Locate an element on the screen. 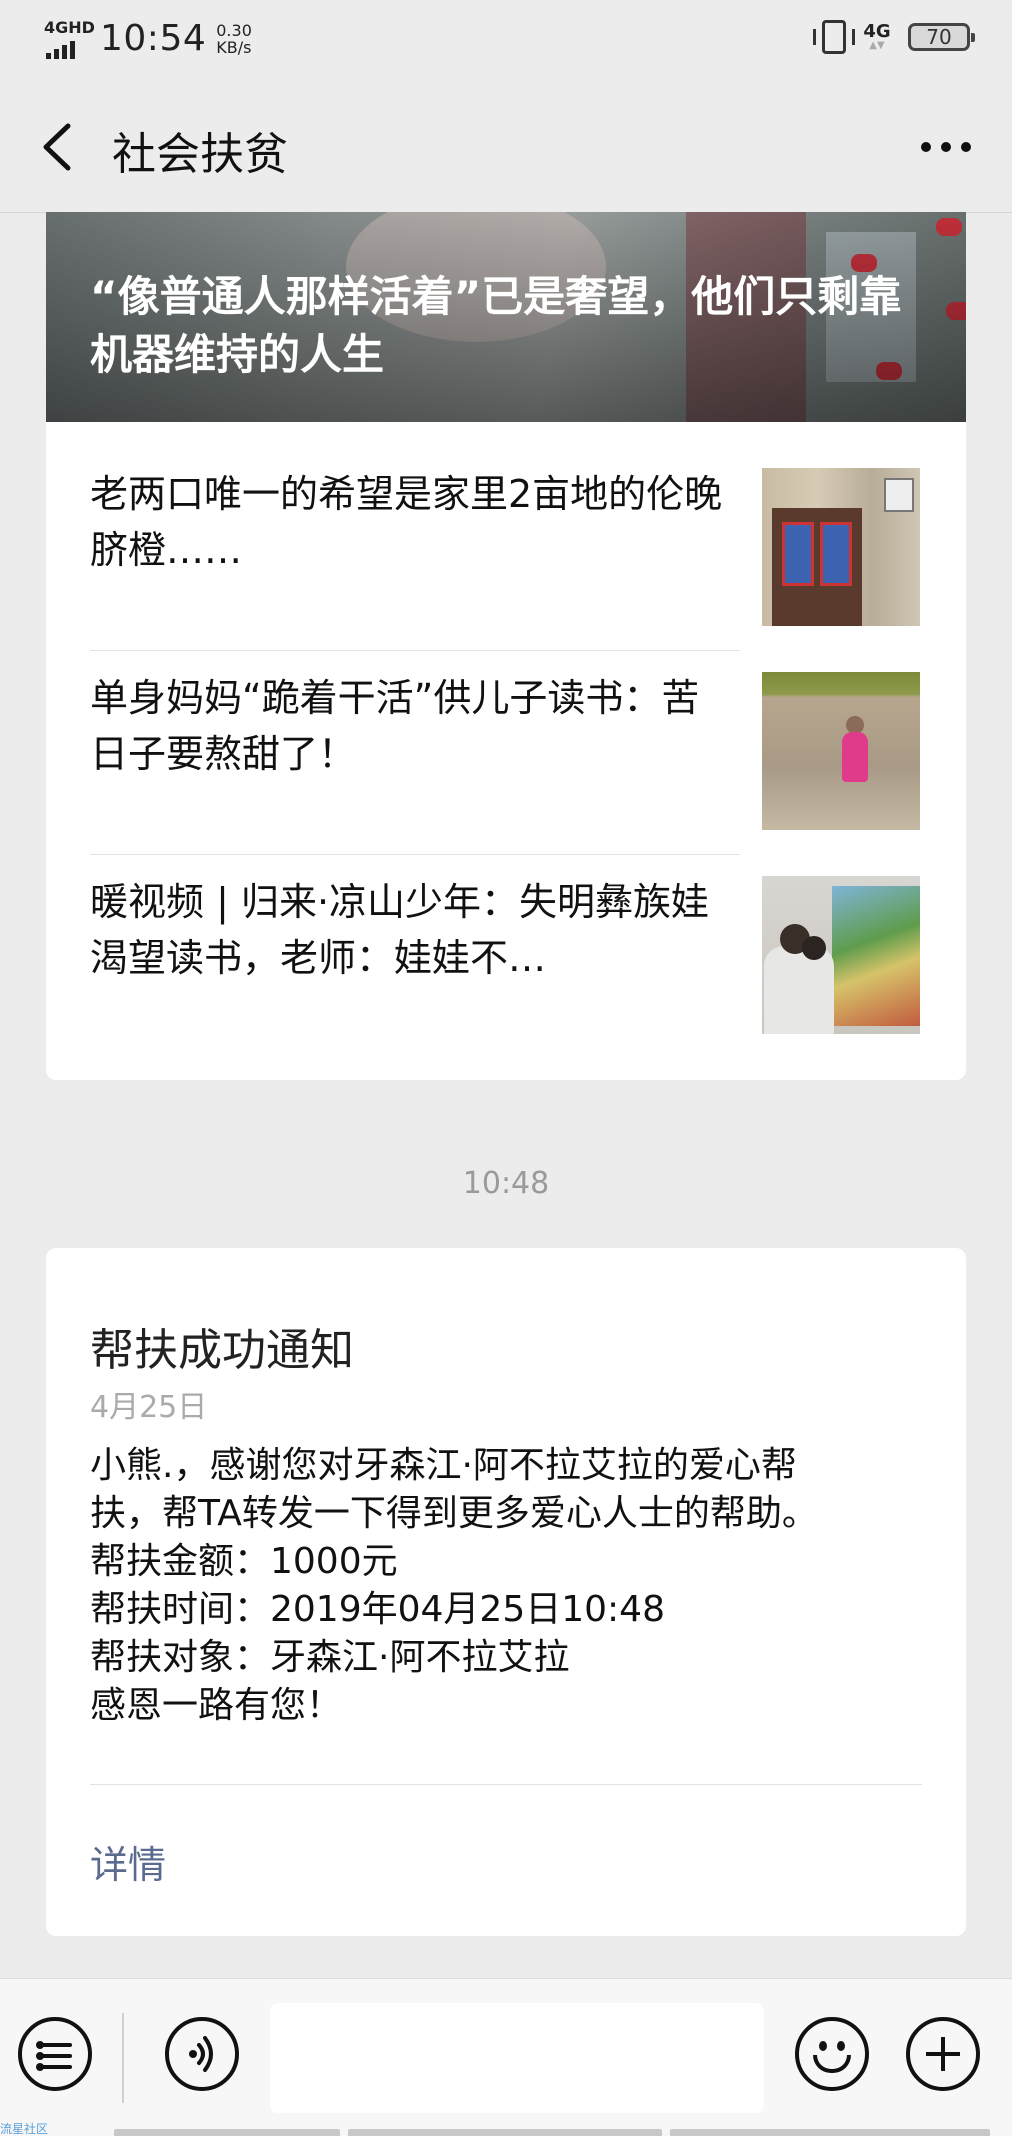 The image size is (1012, 2136). status-bar: 4GHD 10:54 0.30 KB/s 4G ▲▼ 70 is located at coordinates (506, 40).